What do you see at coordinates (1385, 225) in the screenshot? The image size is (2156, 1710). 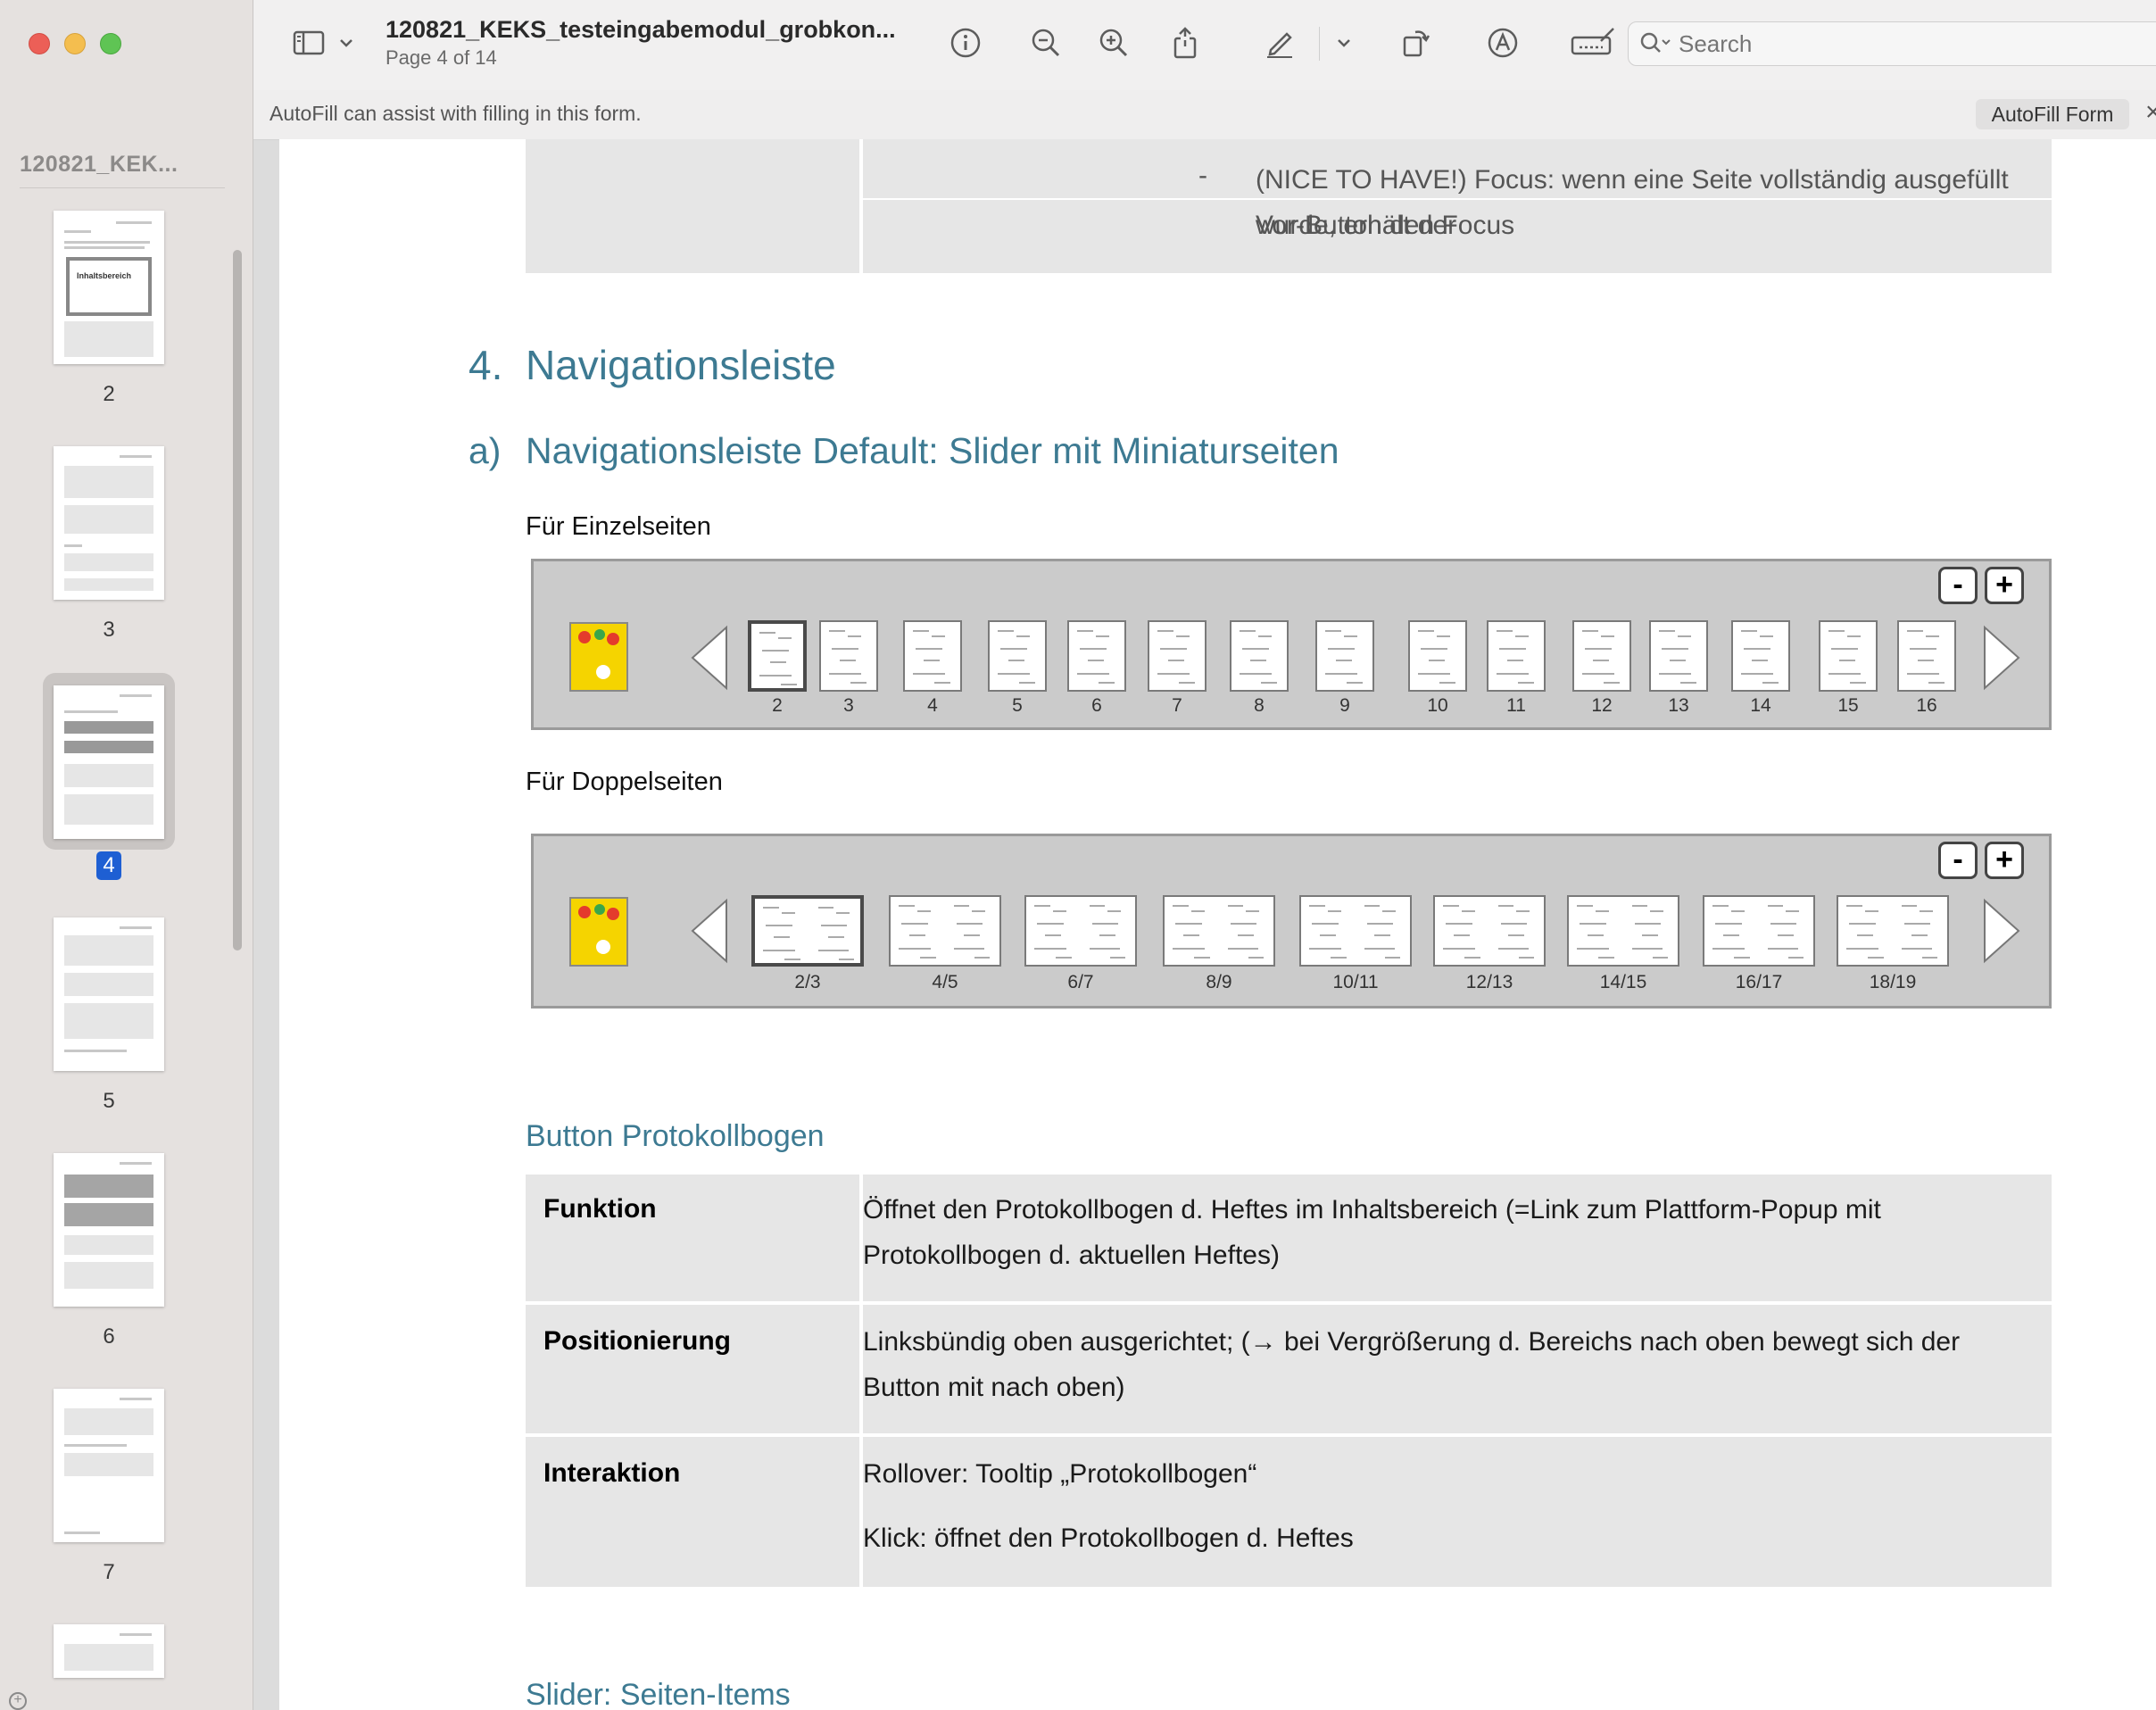 I see `bullet-text-line-2: Vor-Button den Focus` at bounding box center [1385, 225].